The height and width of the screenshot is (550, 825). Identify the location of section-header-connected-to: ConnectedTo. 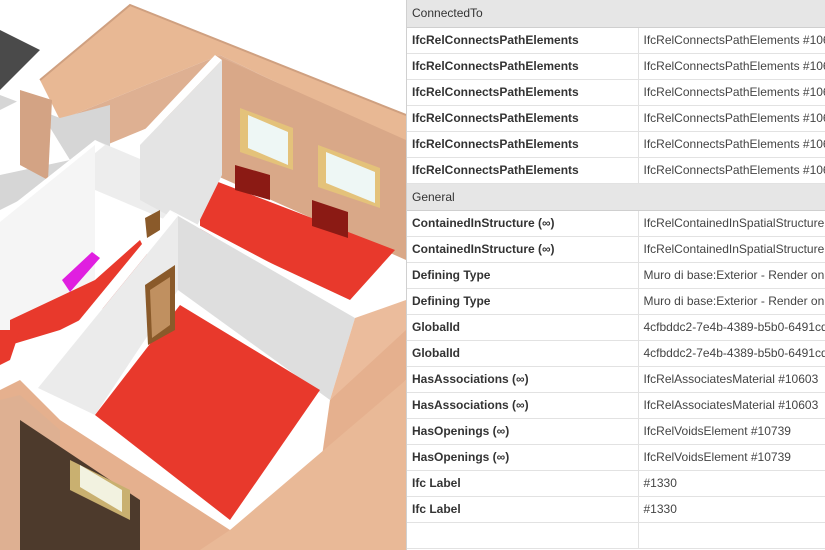
(616, 14).